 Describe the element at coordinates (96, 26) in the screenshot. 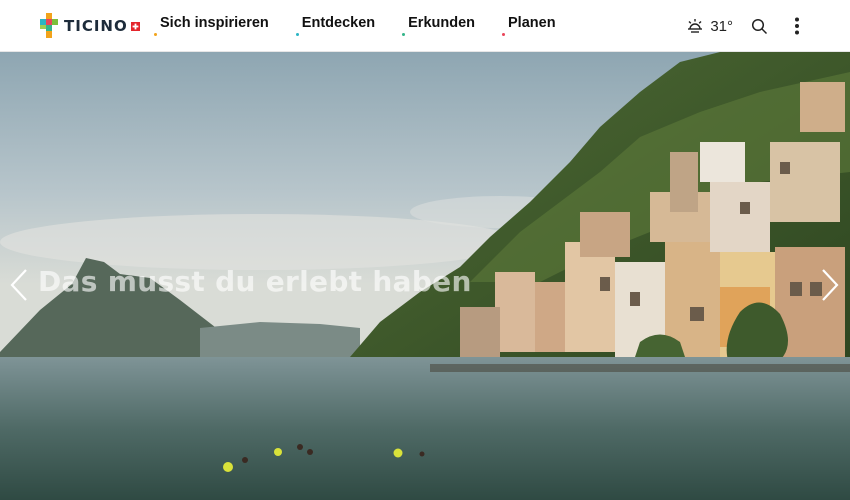

I see `logo-text: TICINO` at that location.